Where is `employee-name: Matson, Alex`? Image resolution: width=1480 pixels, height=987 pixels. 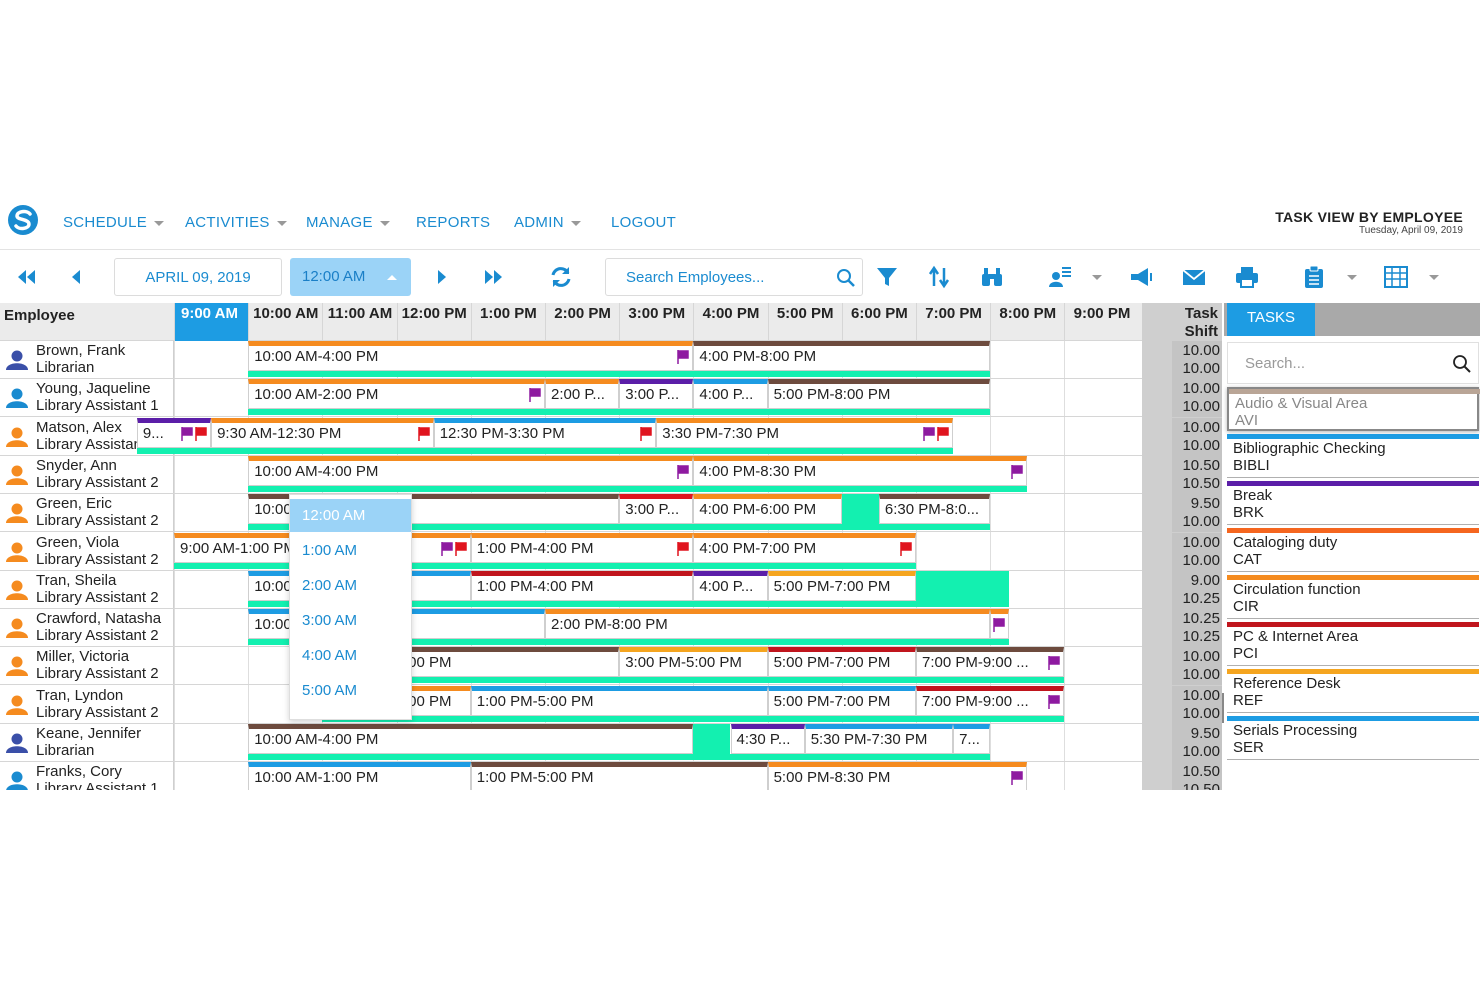 employee-name: Matson, Alex is located at coordinates (79, 427).